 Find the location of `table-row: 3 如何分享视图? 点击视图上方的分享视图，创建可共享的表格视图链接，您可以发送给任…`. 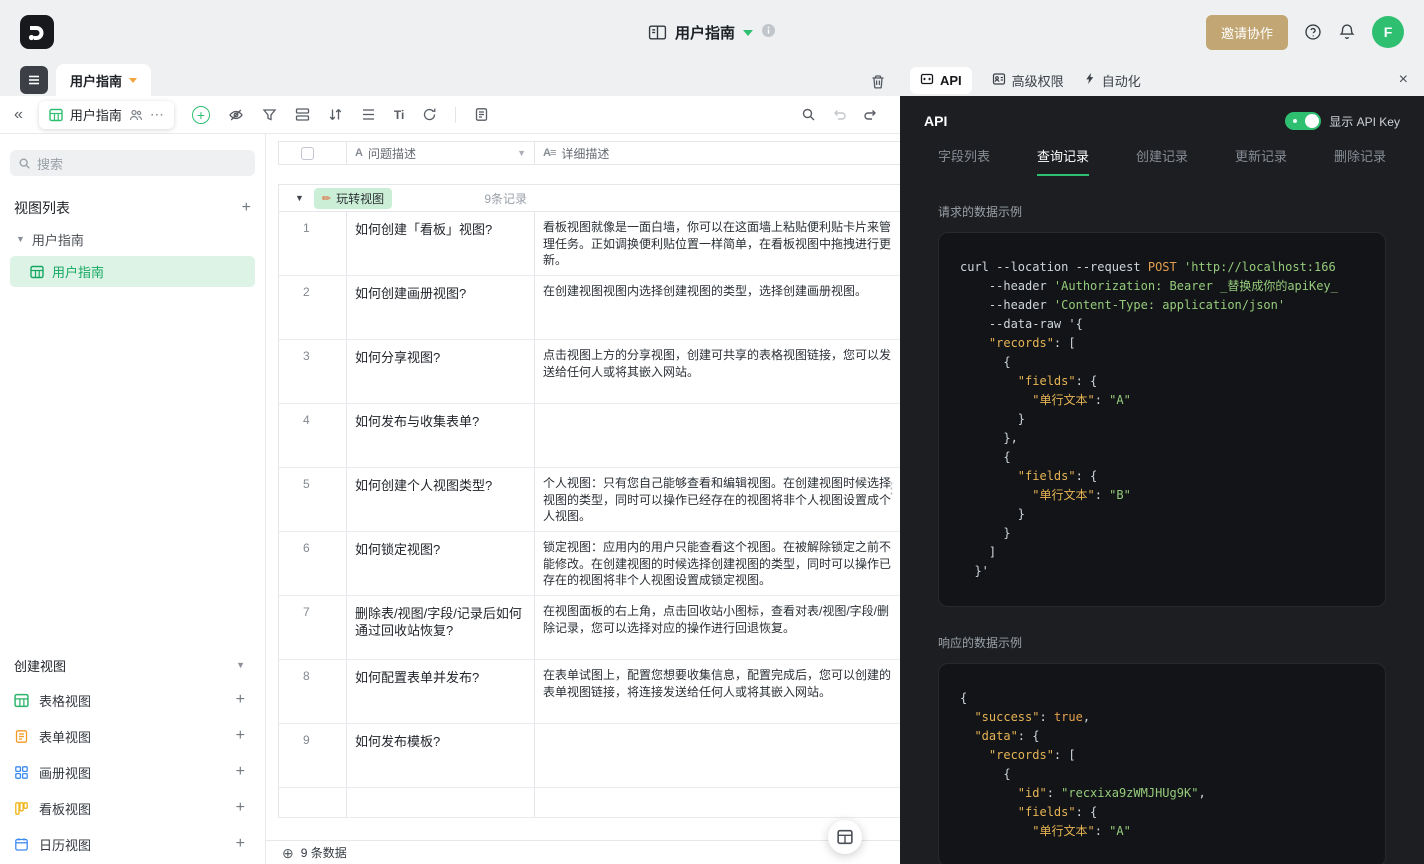

table-row: 3 如何分享视图? 点击视图上方的分享视图，创建可共享的表格视图链接，您可以发送给任… is located at coordinates (589, 372).